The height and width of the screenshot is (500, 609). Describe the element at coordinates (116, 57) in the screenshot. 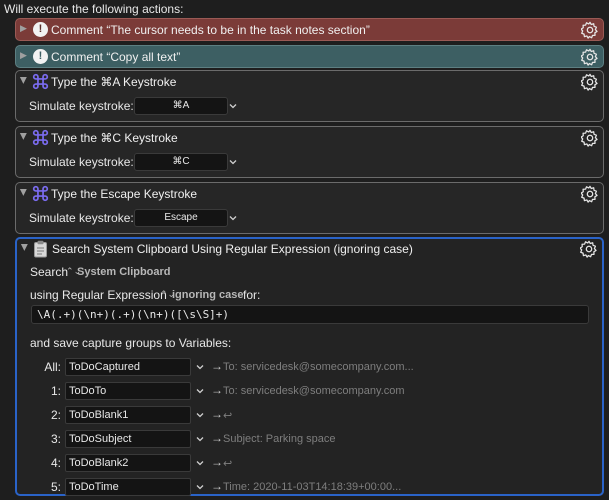

I see `action-title: Comment “Copy all text”` at that location.